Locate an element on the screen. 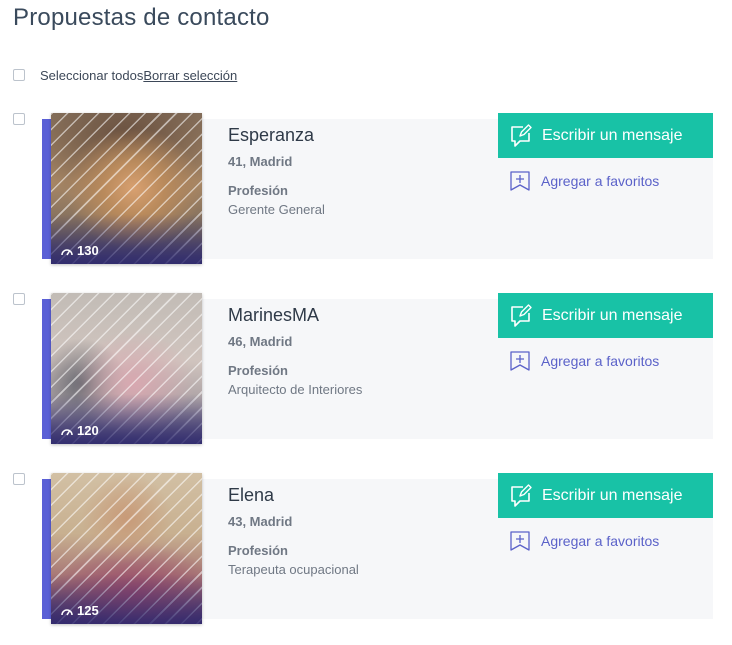 The height and width of the screenshot is (645, 732). select-all-checkbox is located at coordinates (19, 75).